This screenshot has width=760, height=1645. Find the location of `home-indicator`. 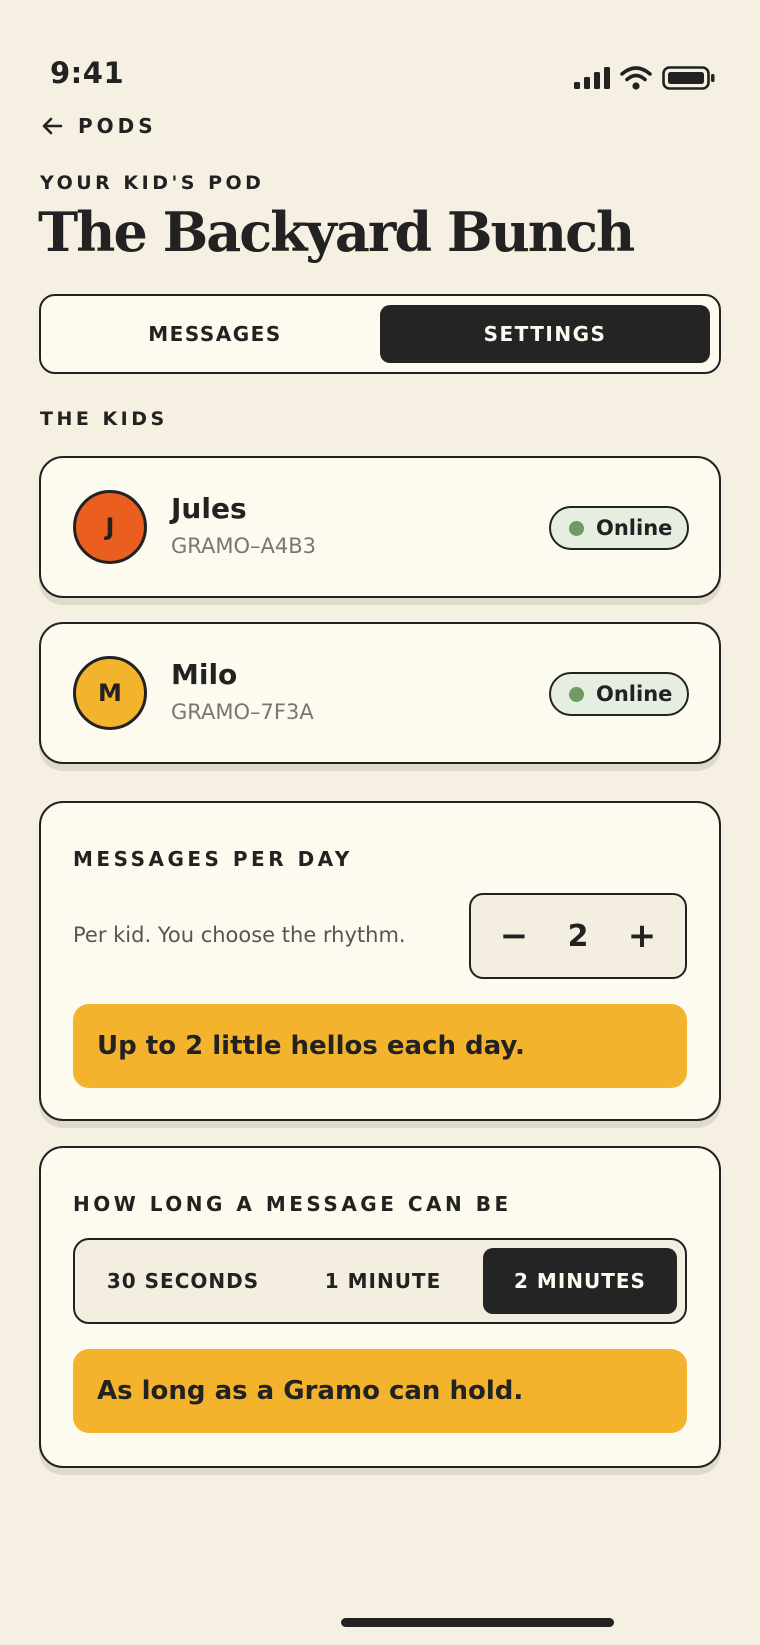

home-indicator is located at coordinates (477, 1622).